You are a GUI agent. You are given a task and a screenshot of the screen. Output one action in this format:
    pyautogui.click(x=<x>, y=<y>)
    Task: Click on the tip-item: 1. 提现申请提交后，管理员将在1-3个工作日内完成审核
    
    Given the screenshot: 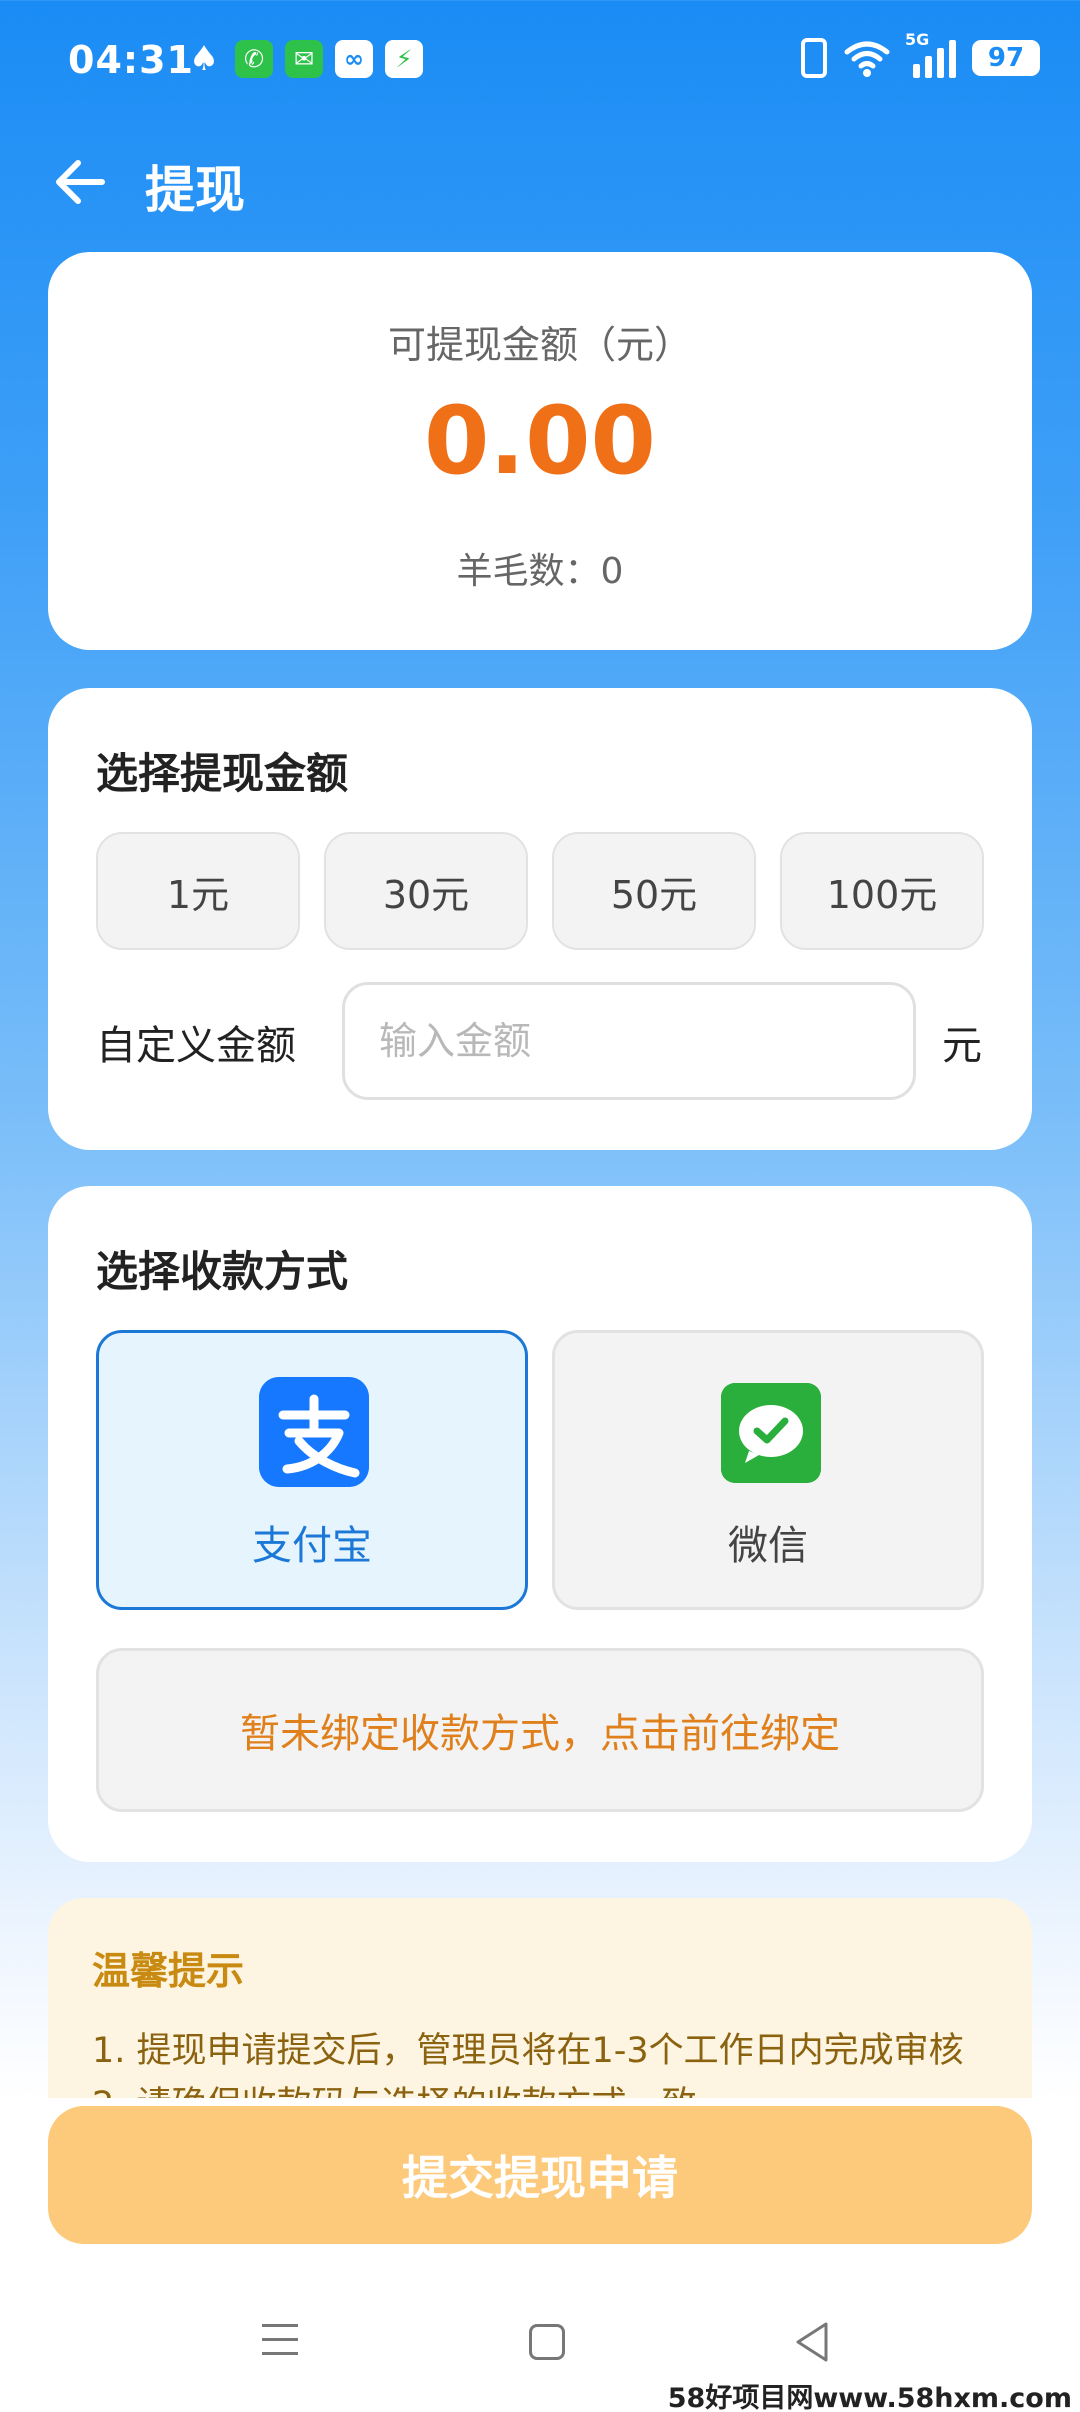 What is the action you would take?
    pyautogui.click(x=528, y=2051)
    